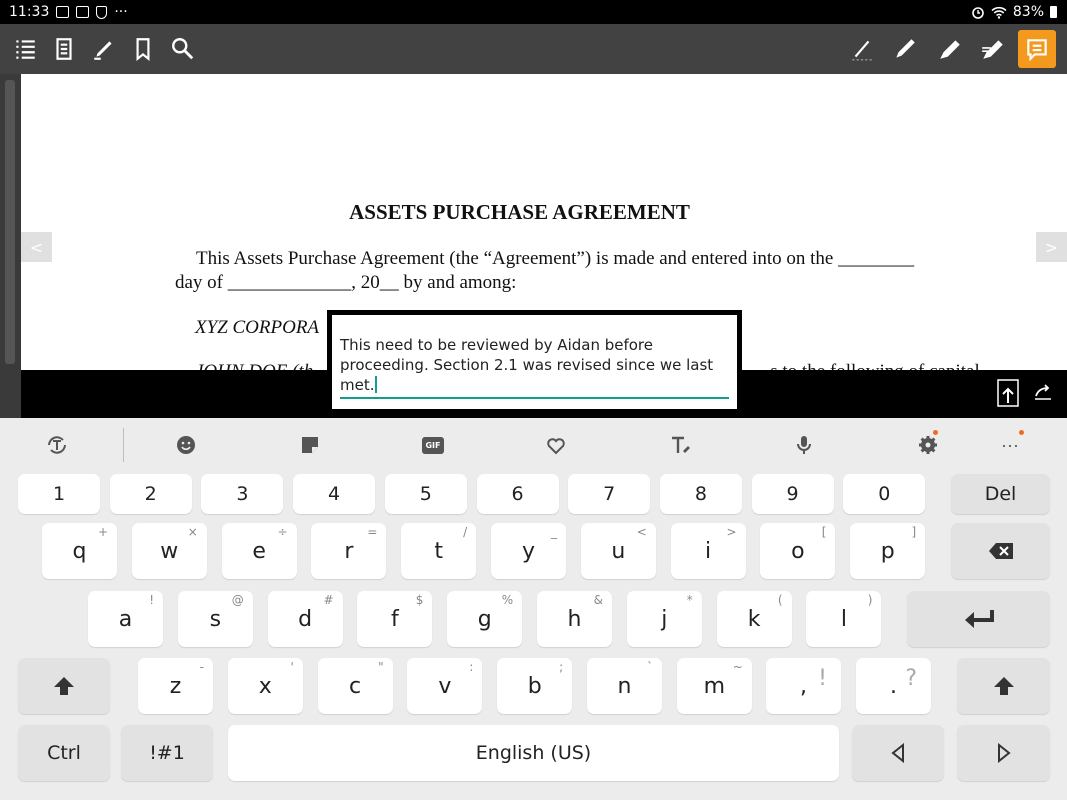  I want to click on key-v: v:, so click(445, 686).